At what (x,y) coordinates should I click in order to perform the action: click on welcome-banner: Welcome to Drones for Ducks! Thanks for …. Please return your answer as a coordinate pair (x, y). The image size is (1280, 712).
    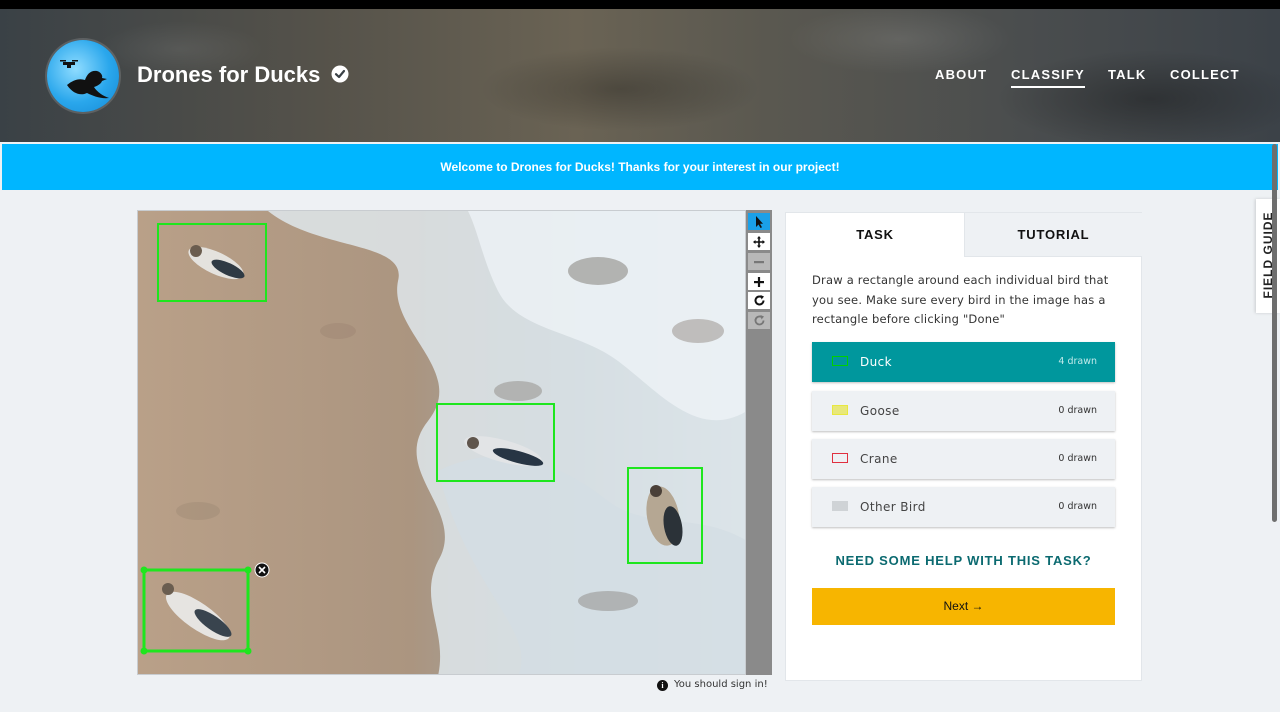
    Looking at the image, I should click on (640, 167).